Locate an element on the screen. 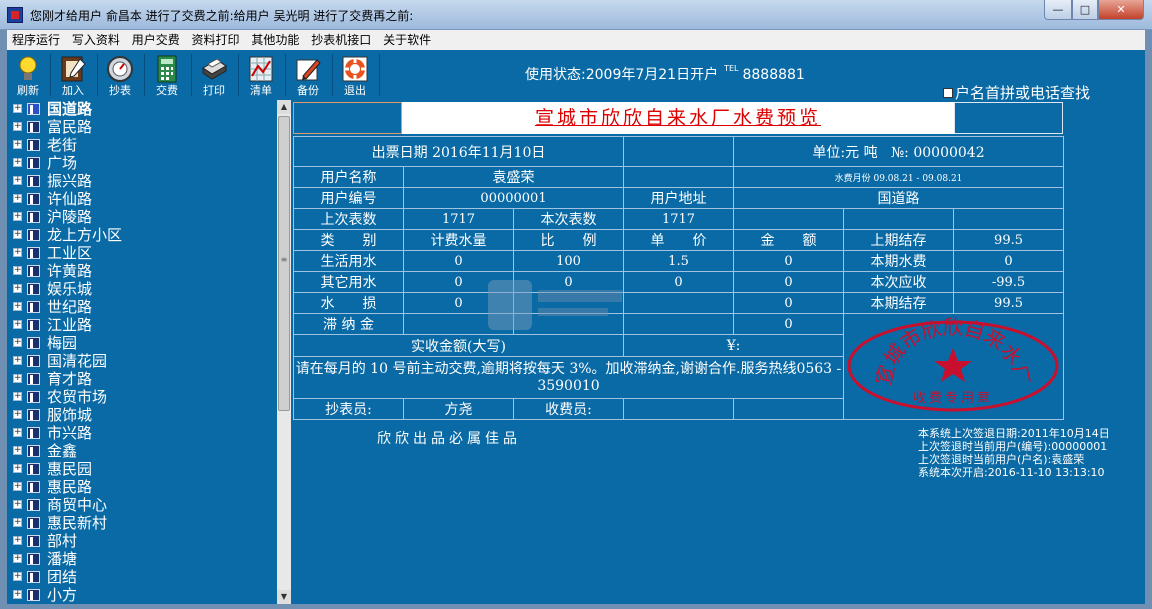 Image resolution: width=1152 pixels, height=609 pixels. tree-item: + 许仙路 is located at coordinates (142, 199).